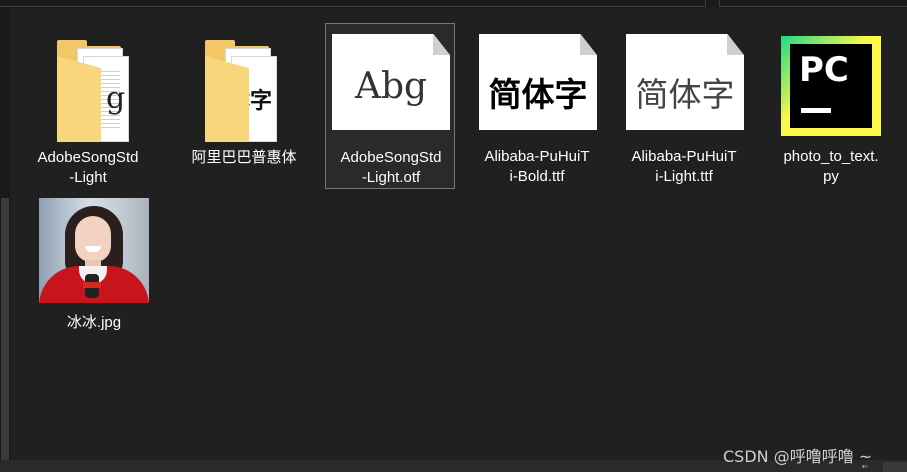 The width and height of the screenshot is (907, 472). Describe the element at coordinates (5, 329) in the screenshot. I see `scrollbar-thumb` at that location.